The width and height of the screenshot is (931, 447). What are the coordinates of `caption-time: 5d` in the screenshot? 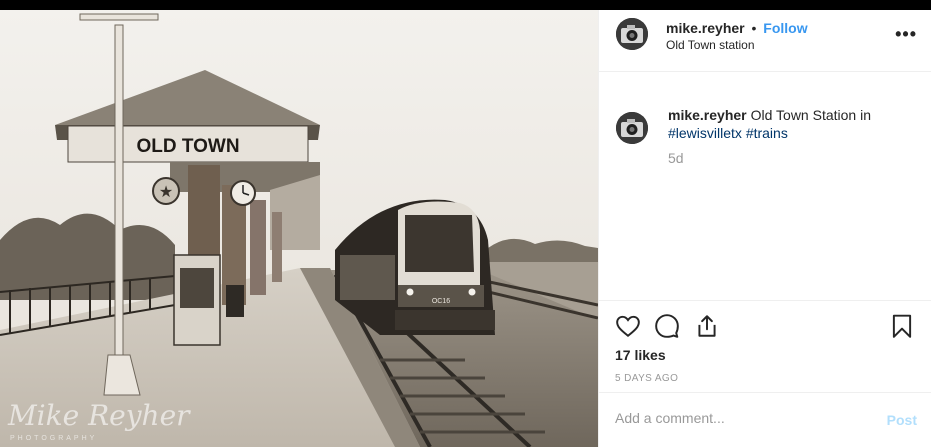 It's located at (676, 158).